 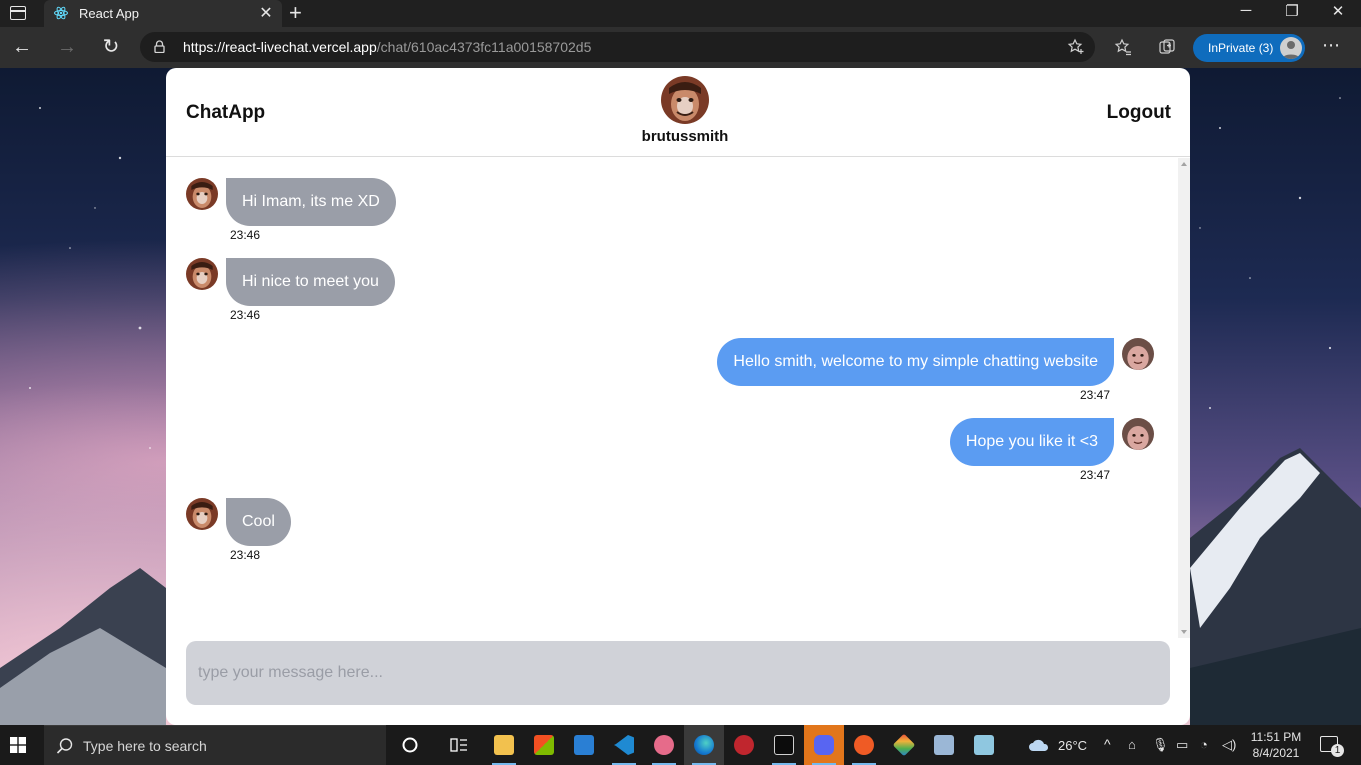 I want to click on react-icon, so click(x=61, y=13).